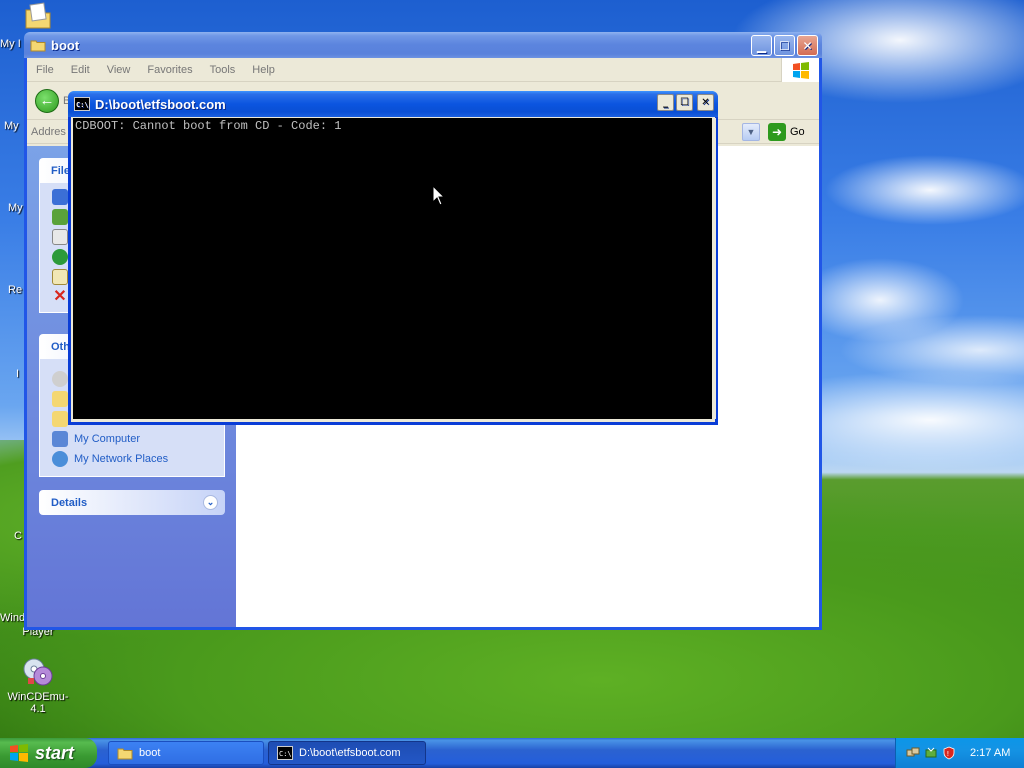  Describe the element at coordinates (797, 132) in the screenshot. I see `go-label: Go` at that location.